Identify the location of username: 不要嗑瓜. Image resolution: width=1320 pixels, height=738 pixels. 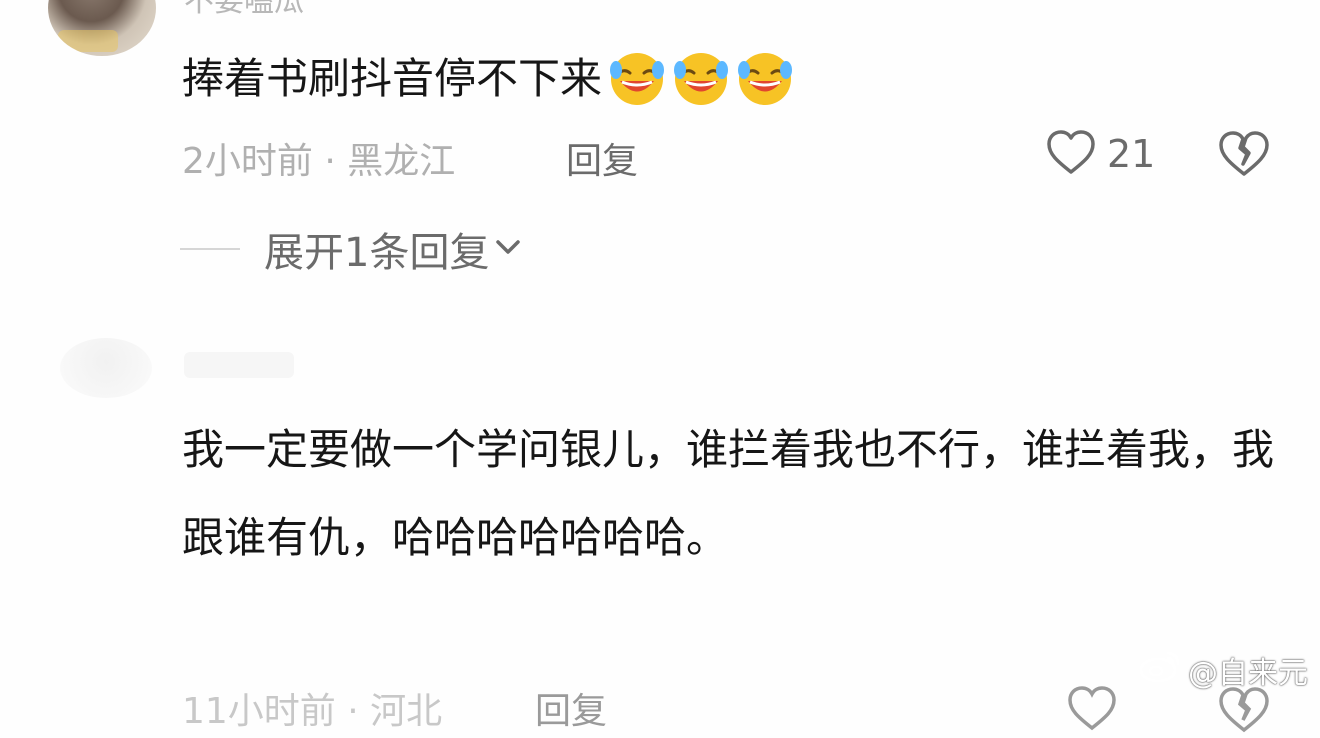
(244, 10).